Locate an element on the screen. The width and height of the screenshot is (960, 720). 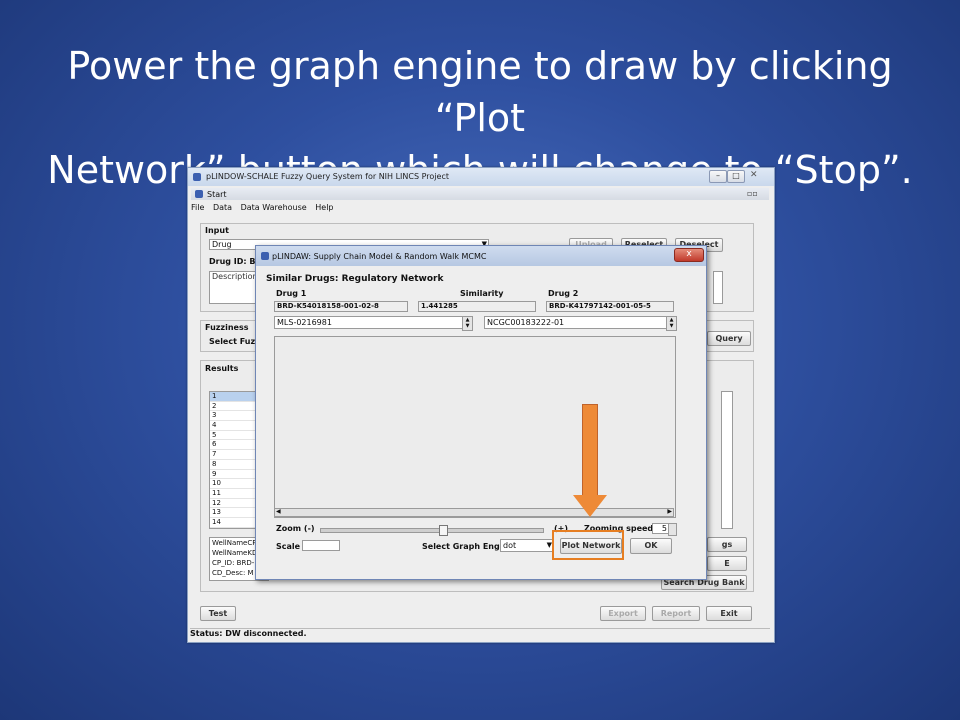
graph-engine-value: dot is located at coordinates (510, 545).